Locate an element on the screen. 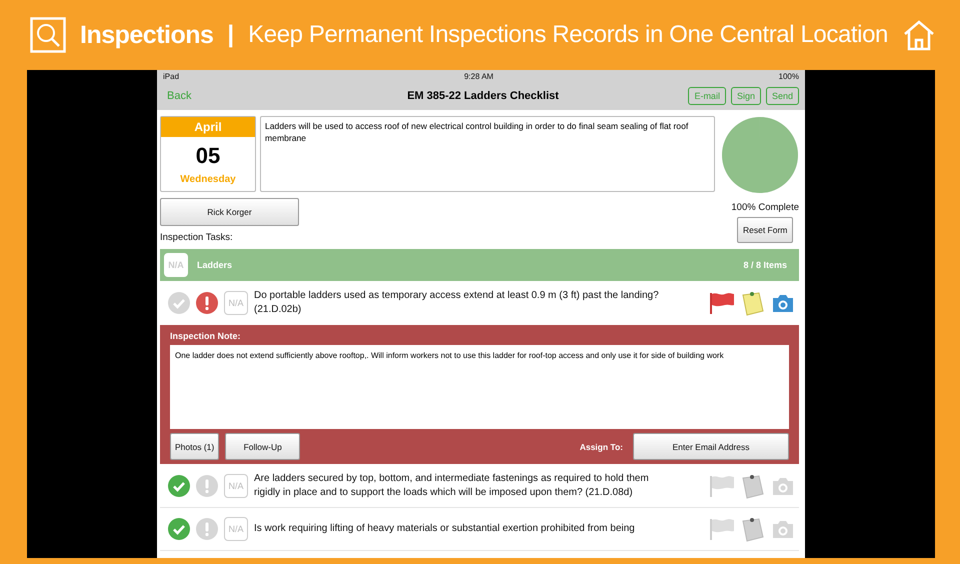 This screenshot has height=564, width=960. flag-icon is located at coordinates (722, 303).